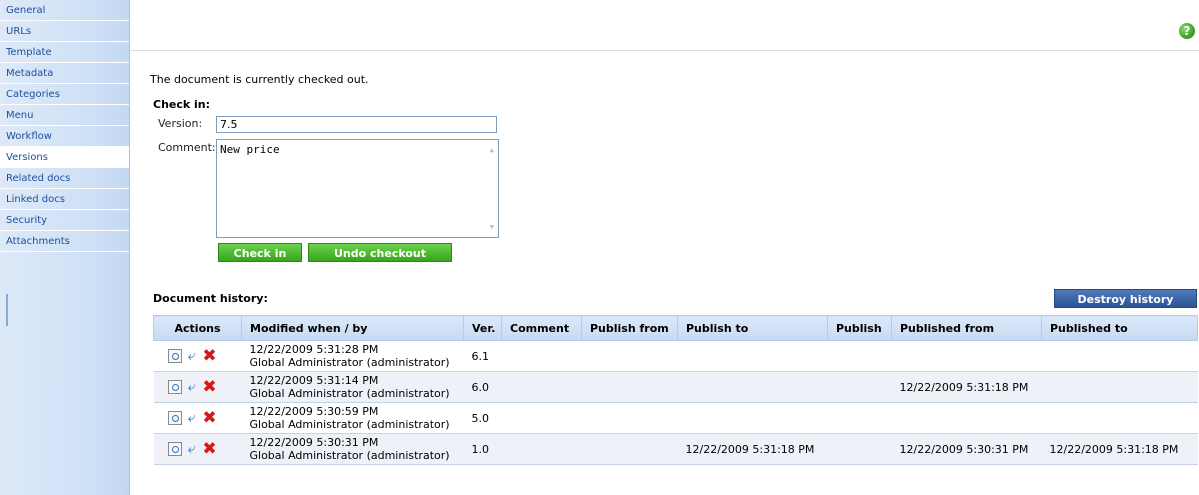 The width and height of the screenshot is (1199, 495). Describe the element at coordinates (966, 449) in the screenshot. I see `cell-published-from: 12/22/2009 5:30:31 PM` at that location.